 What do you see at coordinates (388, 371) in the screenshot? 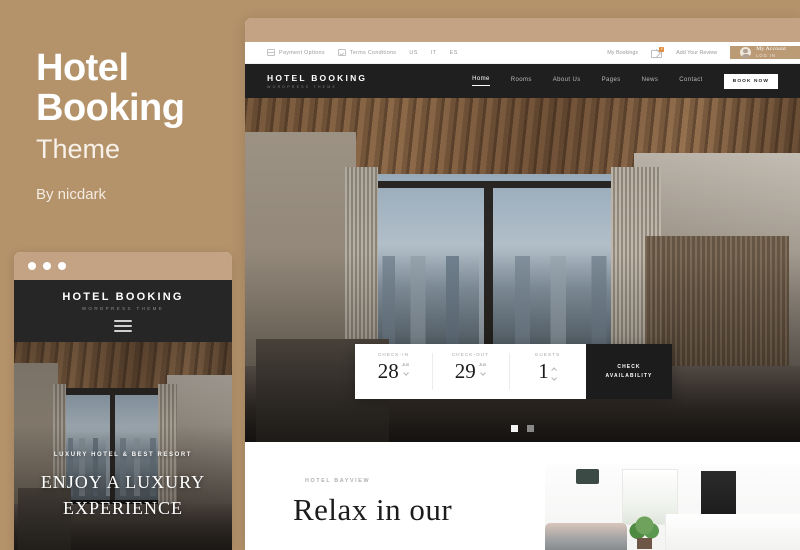
I see `checkin-day-value: 28` at bounding box center [388, 371].